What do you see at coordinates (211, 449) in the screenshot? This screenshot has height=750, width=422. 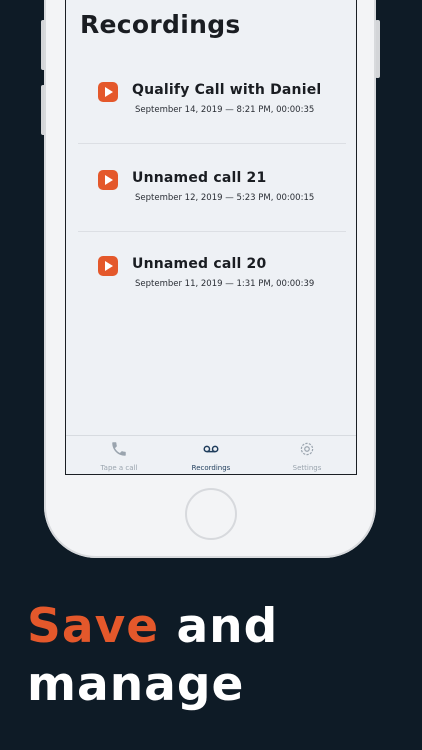 I see `voicemail-icon` at bounding box center [211, 449].